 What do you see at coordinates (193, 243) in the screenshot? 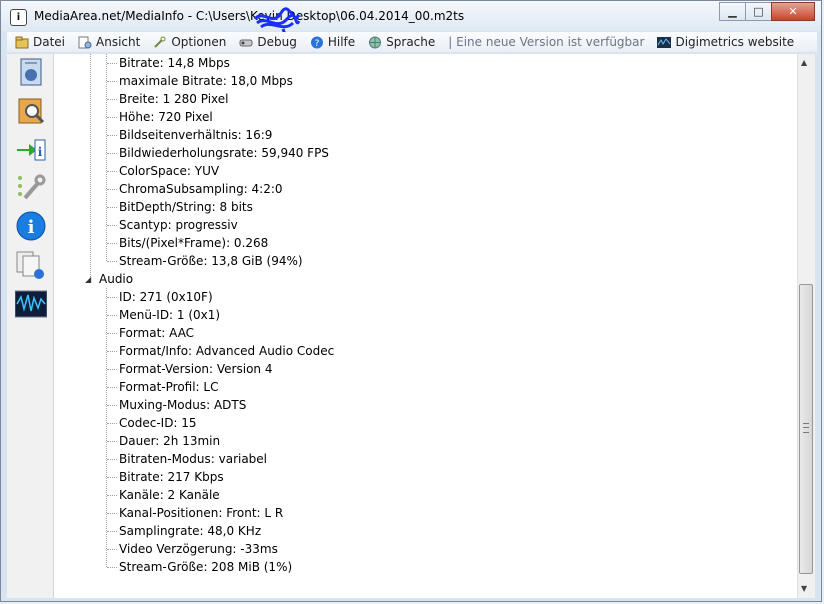
I see `info-line: Bits/(Pixel*Frame): 0.268` at bounding box center [193, 243].